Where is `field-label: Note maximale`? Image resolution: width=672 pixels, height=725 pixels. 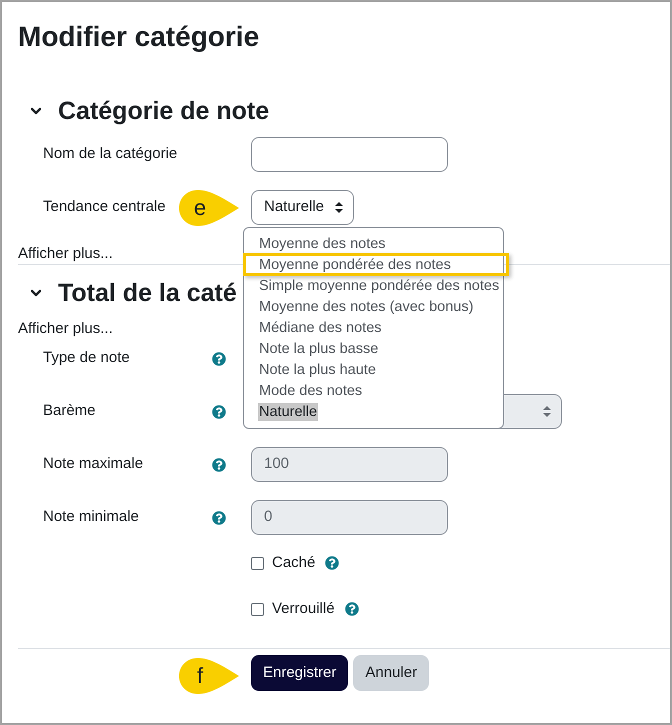
field-label: Note maximale is located at coordinates (93, 464).